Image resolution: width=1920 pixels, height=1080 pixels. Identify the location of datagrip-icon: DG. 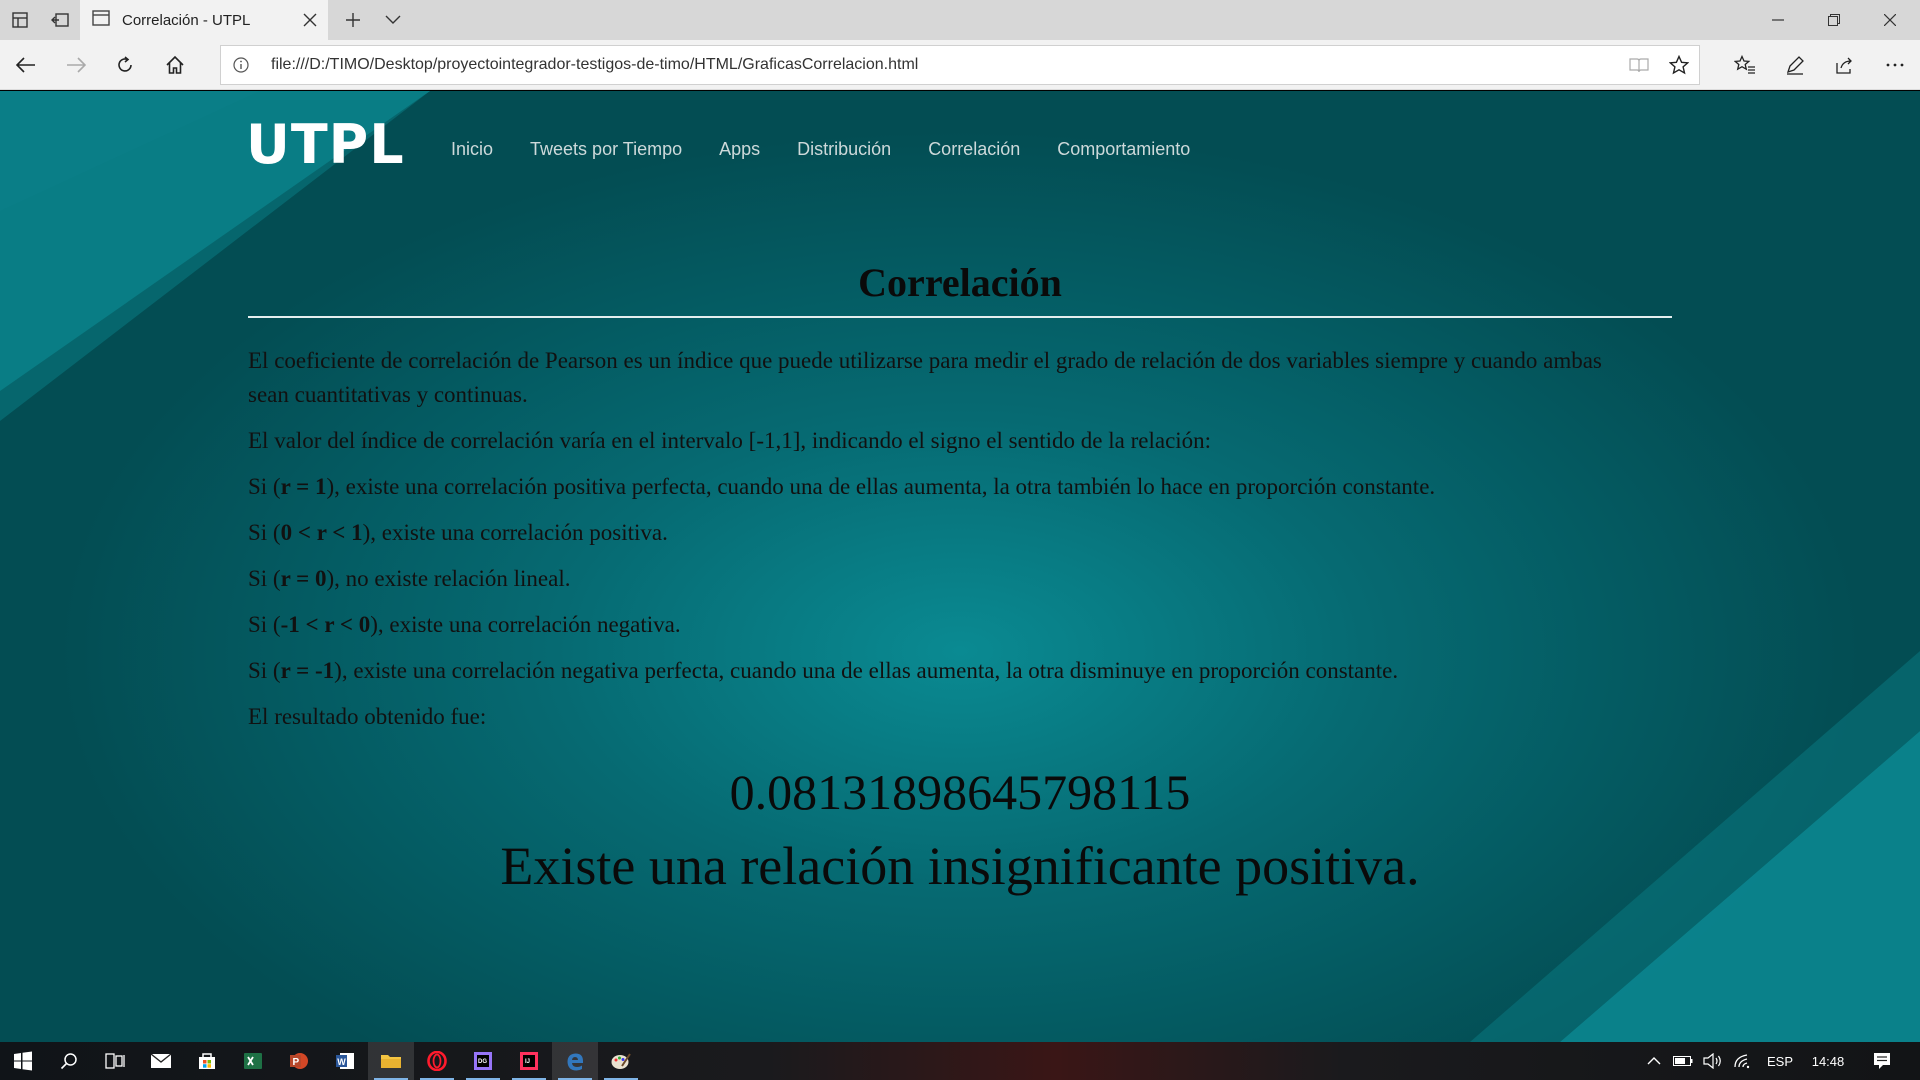
(483, 1061).